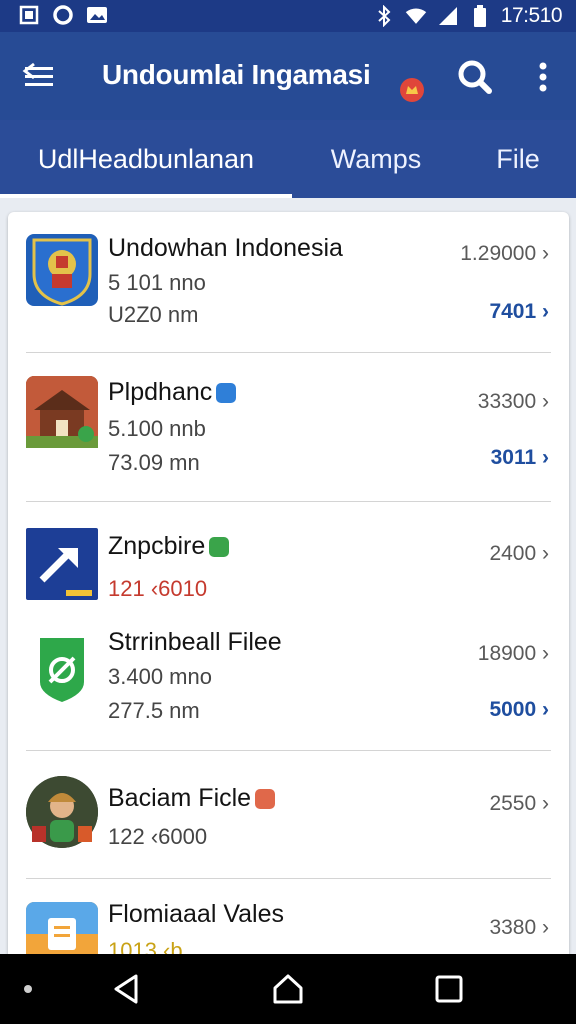  What do you see at coordinates (39, 77) in the screenshot?
I see `menu-icon` at bounding box center [39, 77].